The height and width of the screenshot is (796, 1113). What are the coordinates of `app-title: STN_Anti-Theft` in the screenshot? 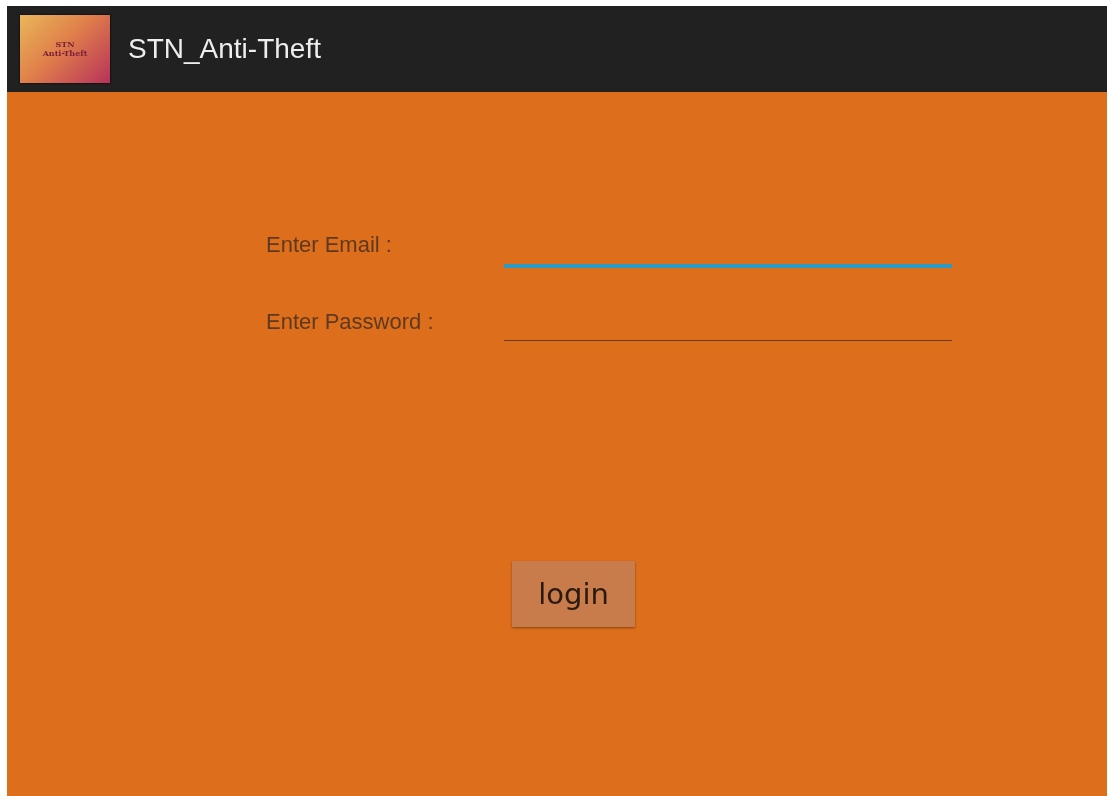 It's located at (224, 49).